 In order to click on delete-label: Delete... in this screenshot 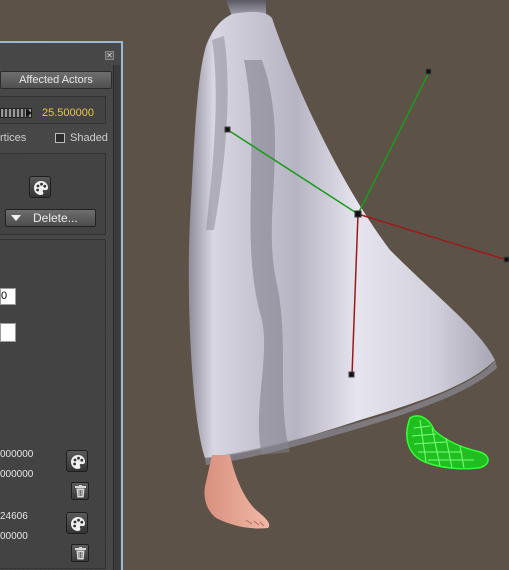, I will do `click(55, 218)`.